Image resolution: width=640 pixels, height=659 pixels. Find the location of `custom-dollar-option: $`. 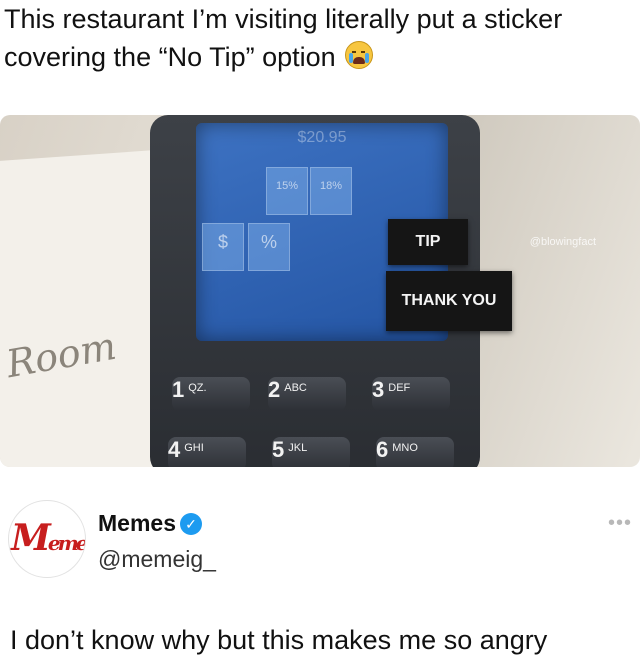

custom-dollar-option: $ is located at coordinates (223, 247).